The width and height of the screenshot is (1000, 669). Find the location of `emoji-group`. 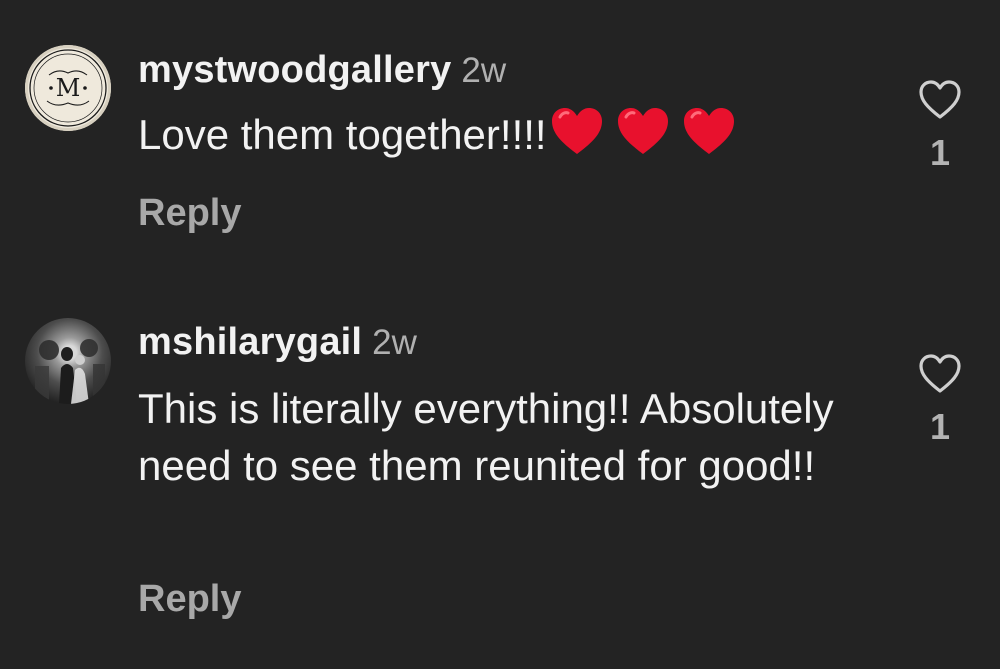

emoji-group is located at coordinates (648, 138).